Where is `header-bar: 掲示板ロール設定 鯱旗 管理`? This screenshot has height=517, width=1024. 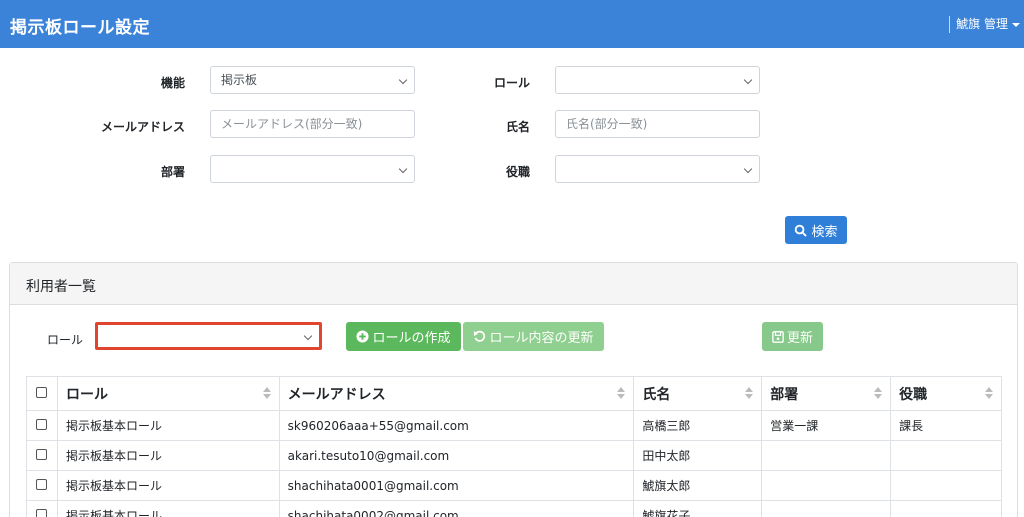 header-bar: 掲示板ロール設定 鯱旗 管理 is located at coordinates (512, 24).